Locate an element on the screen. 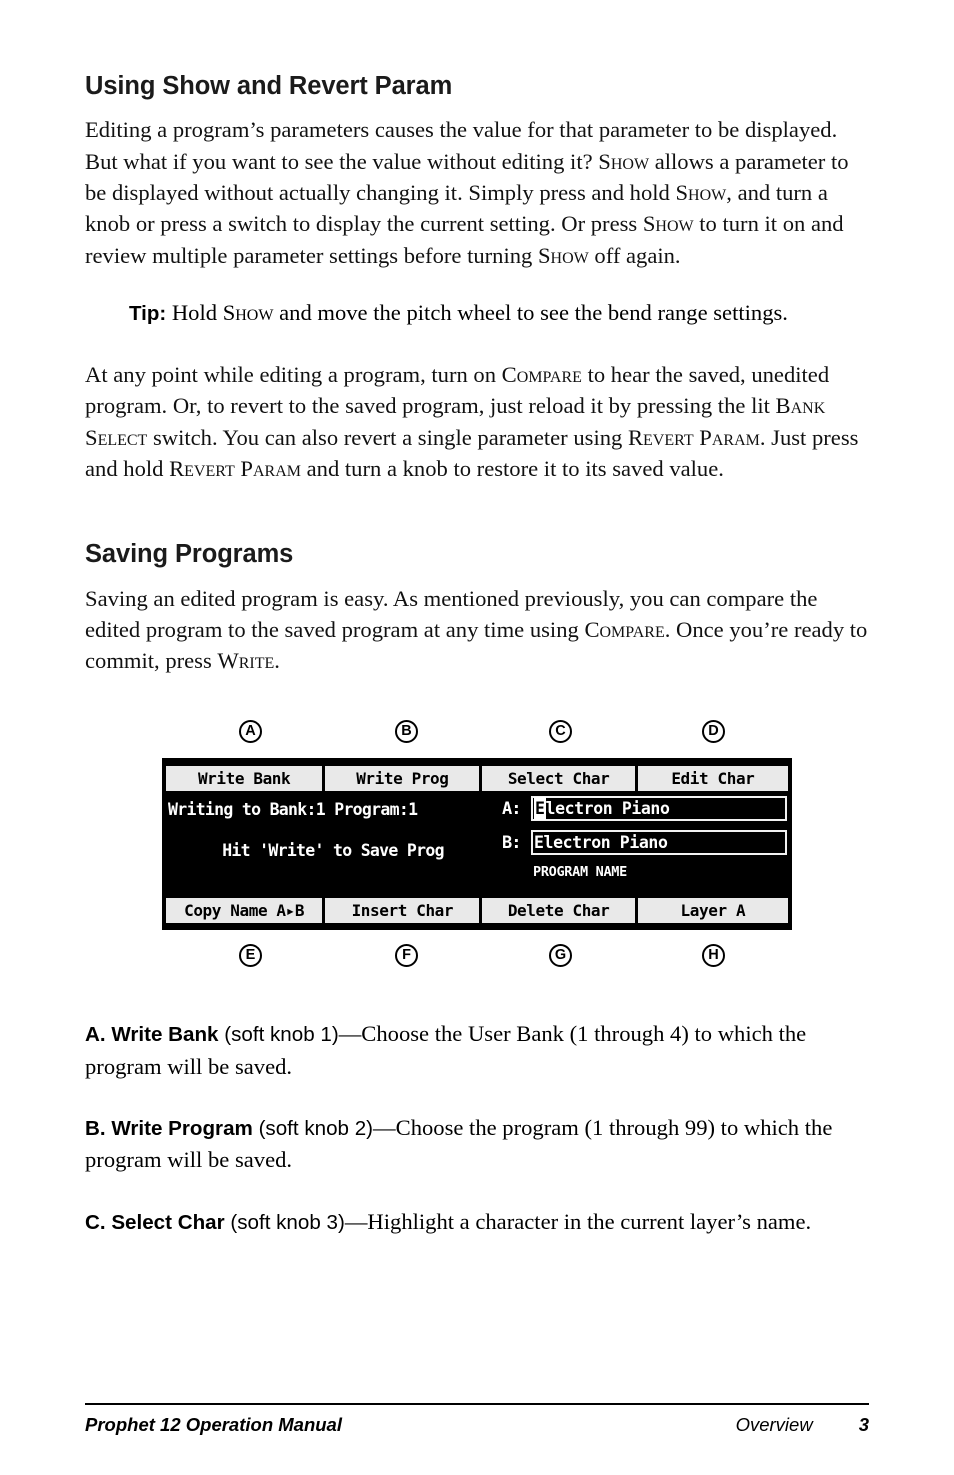  callout-label-e: E is located at coordinates (250, 956).